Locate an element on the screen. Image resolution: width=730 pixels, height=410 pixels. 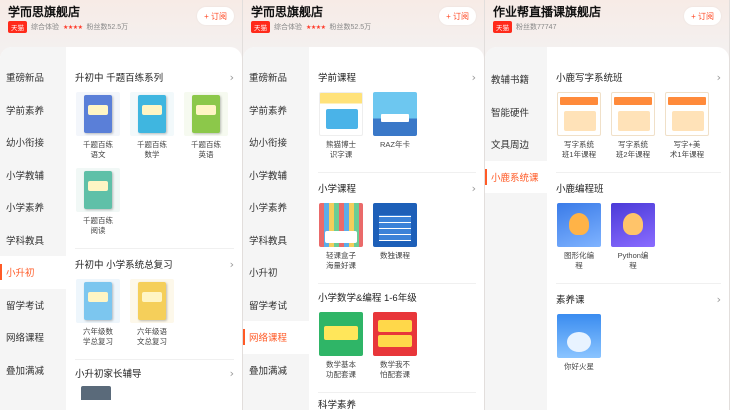
rating-label: 综合体验 is located at coordinates (45, 27).